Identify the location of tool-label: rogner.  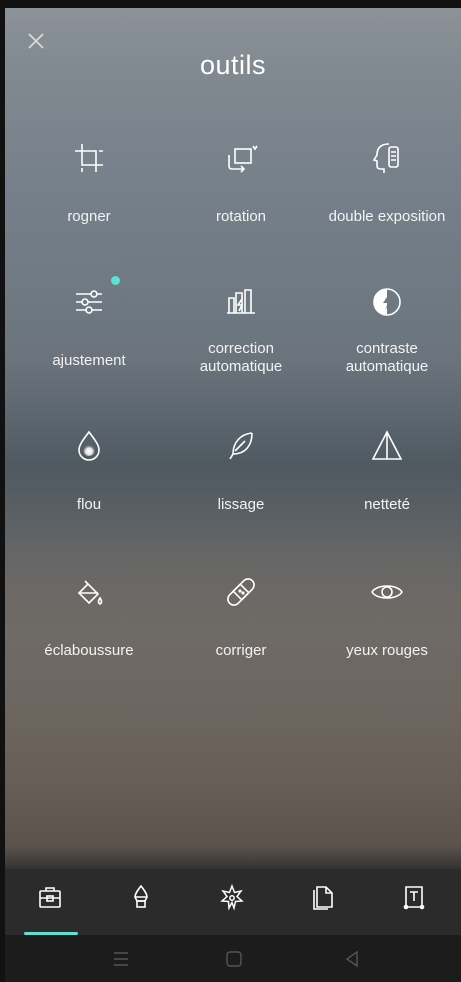
(89, 216).